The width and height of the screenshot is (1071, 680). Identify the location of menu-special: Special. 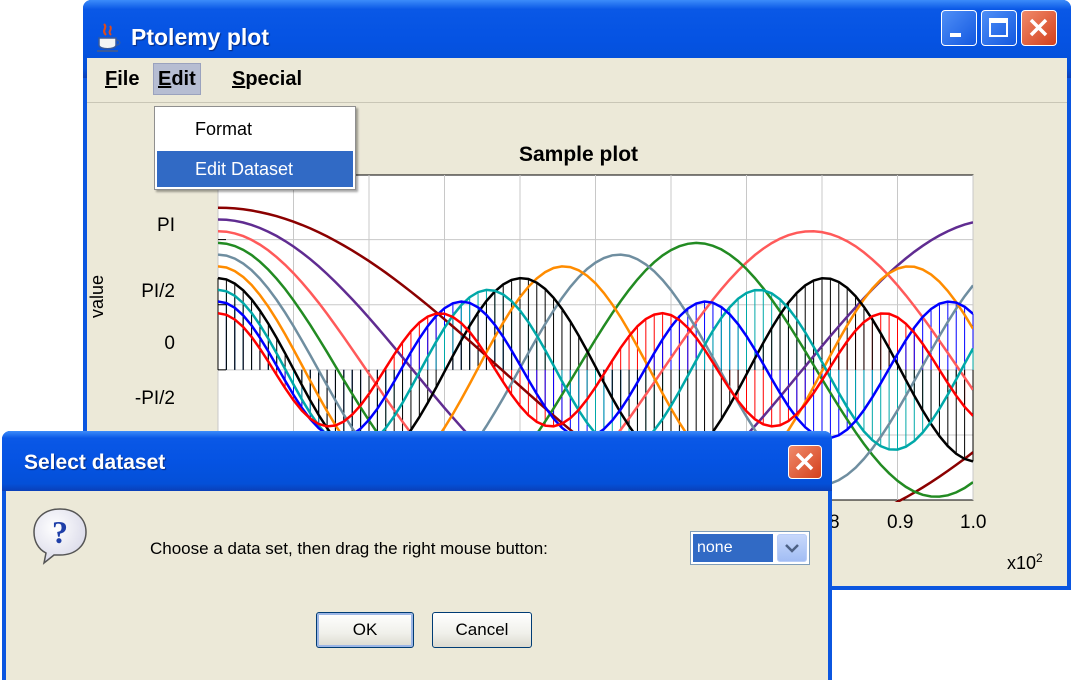
(267, 79).